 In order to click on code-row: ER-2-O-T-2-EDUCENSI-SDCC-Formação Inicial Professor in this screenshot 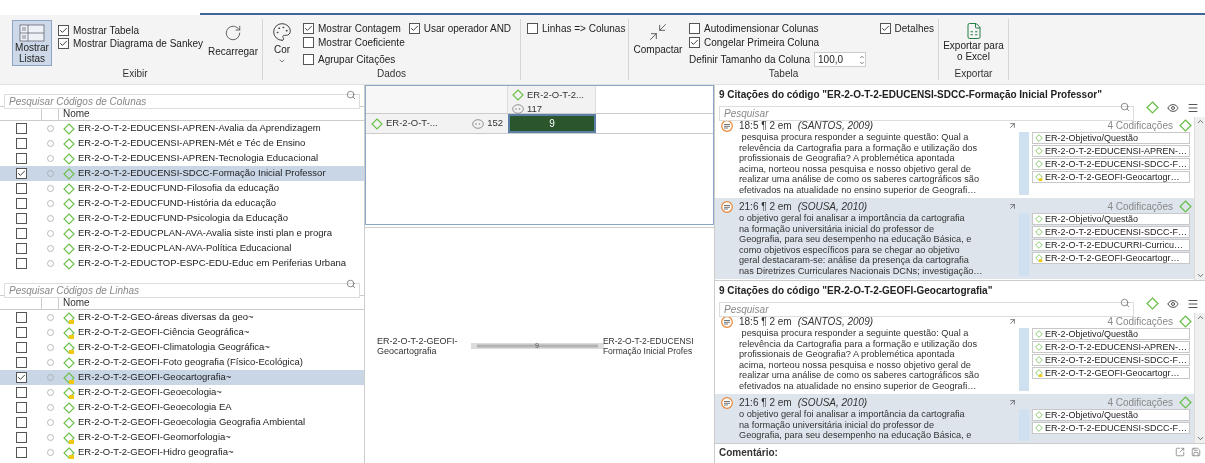, I will do `click(182, 173)`.